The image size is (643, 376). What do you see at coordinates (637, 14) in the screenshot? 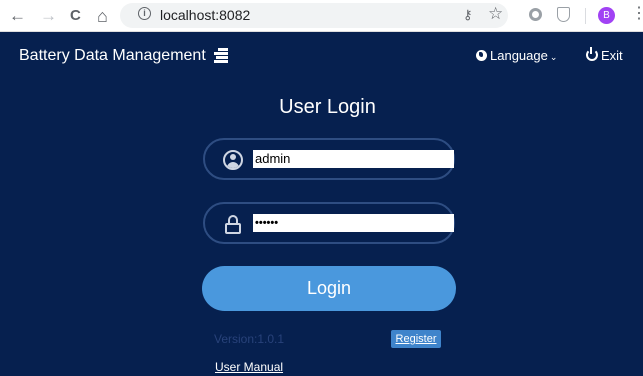
I see `browser-menu-icon: ⋮` at bounding box center [637, 14].